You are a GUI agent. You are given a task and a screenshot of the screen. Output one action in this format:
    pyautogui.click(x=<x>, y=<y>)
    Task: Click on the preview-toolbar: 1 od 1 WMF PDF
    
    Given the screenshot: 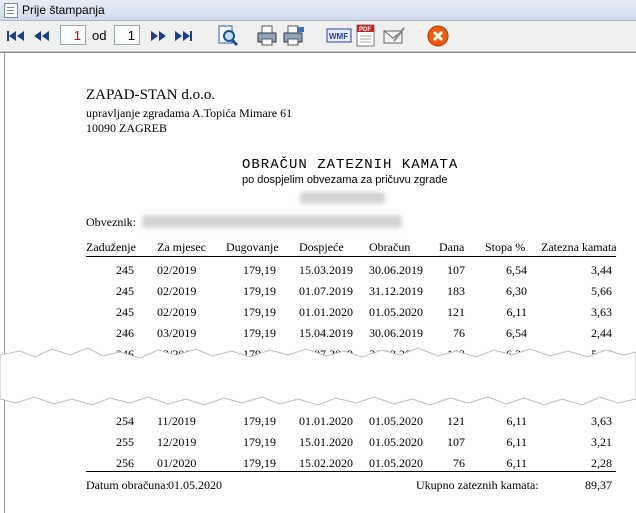 What is the action you would take?
    pyautogui.click(x=318, y=36)
    